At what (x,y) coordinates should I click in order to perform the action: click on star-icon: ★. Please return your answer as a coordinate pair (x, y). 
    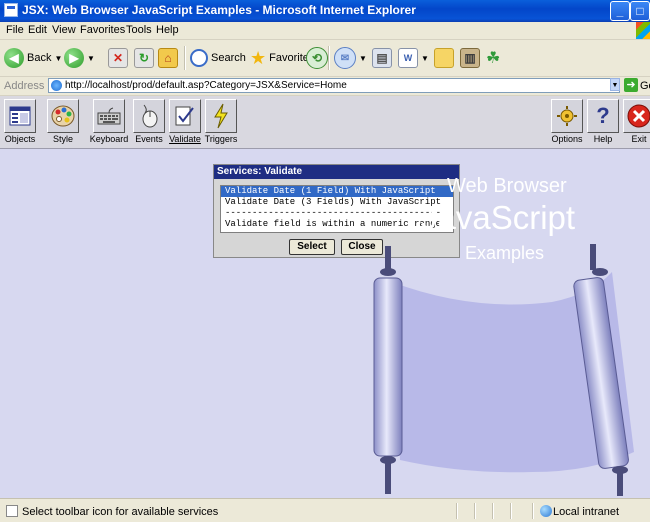
    Looking at the image, I should click on (258, 57).